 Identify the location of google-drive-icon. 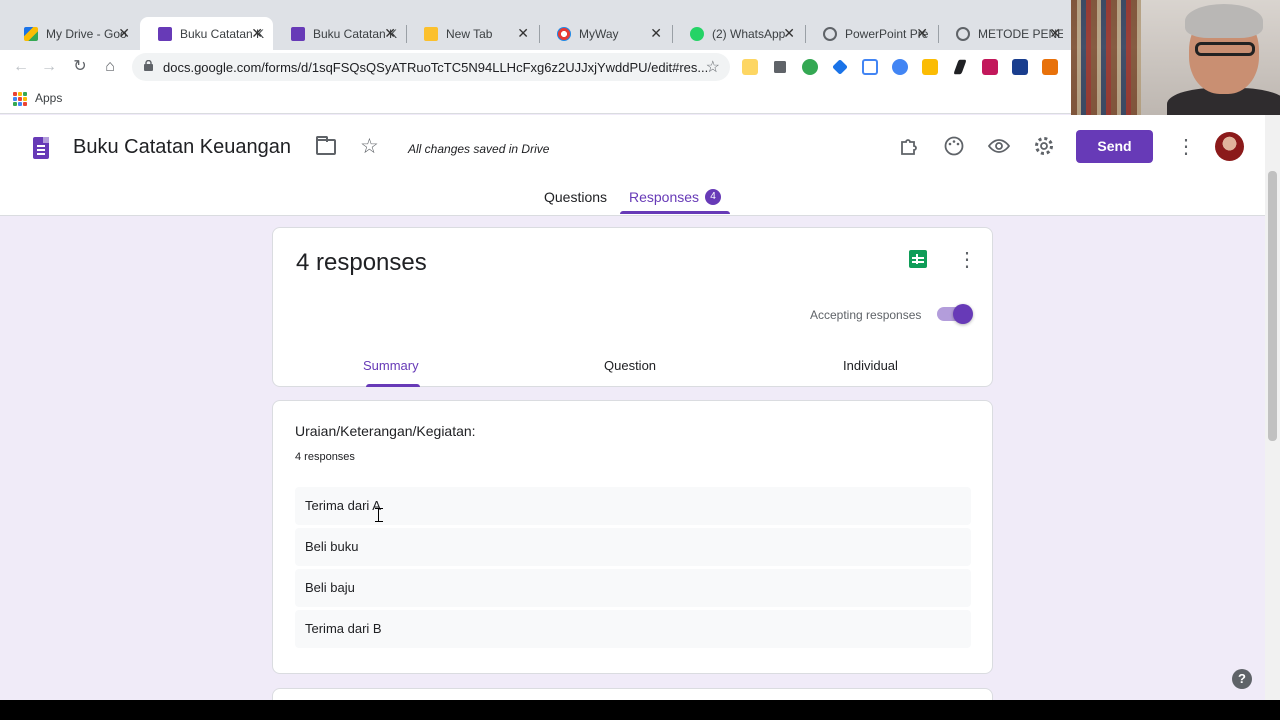
(31, 34).